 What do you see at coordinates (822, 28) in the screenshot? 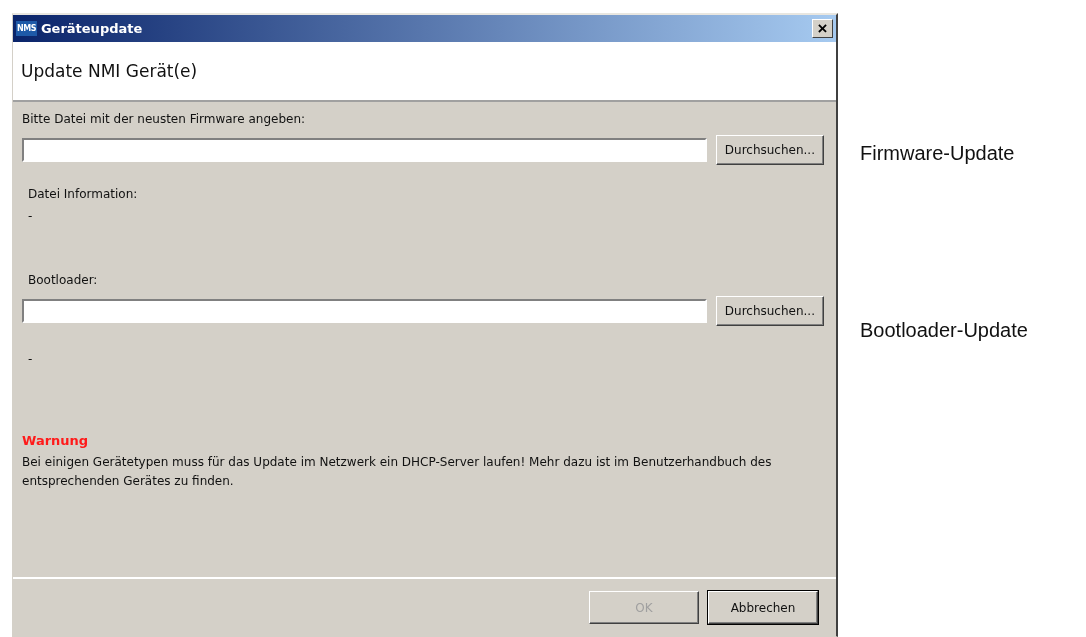
I see `close-button: ×` at bounding box center [822, 28].